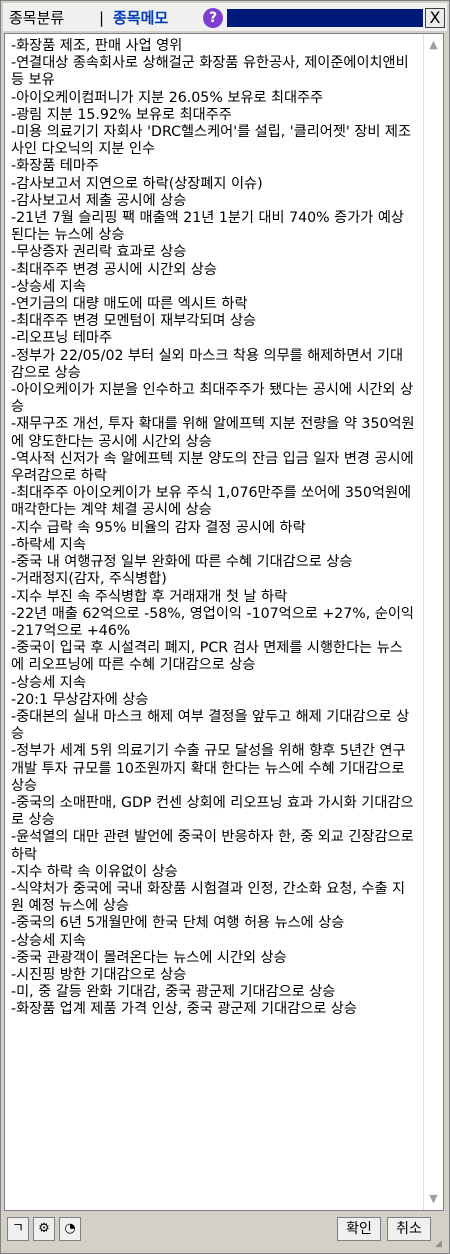  I want to click on footer-toolbar: ㄱ ⚙ ◔ 확인 취소 ◢, so click(225, 1232).